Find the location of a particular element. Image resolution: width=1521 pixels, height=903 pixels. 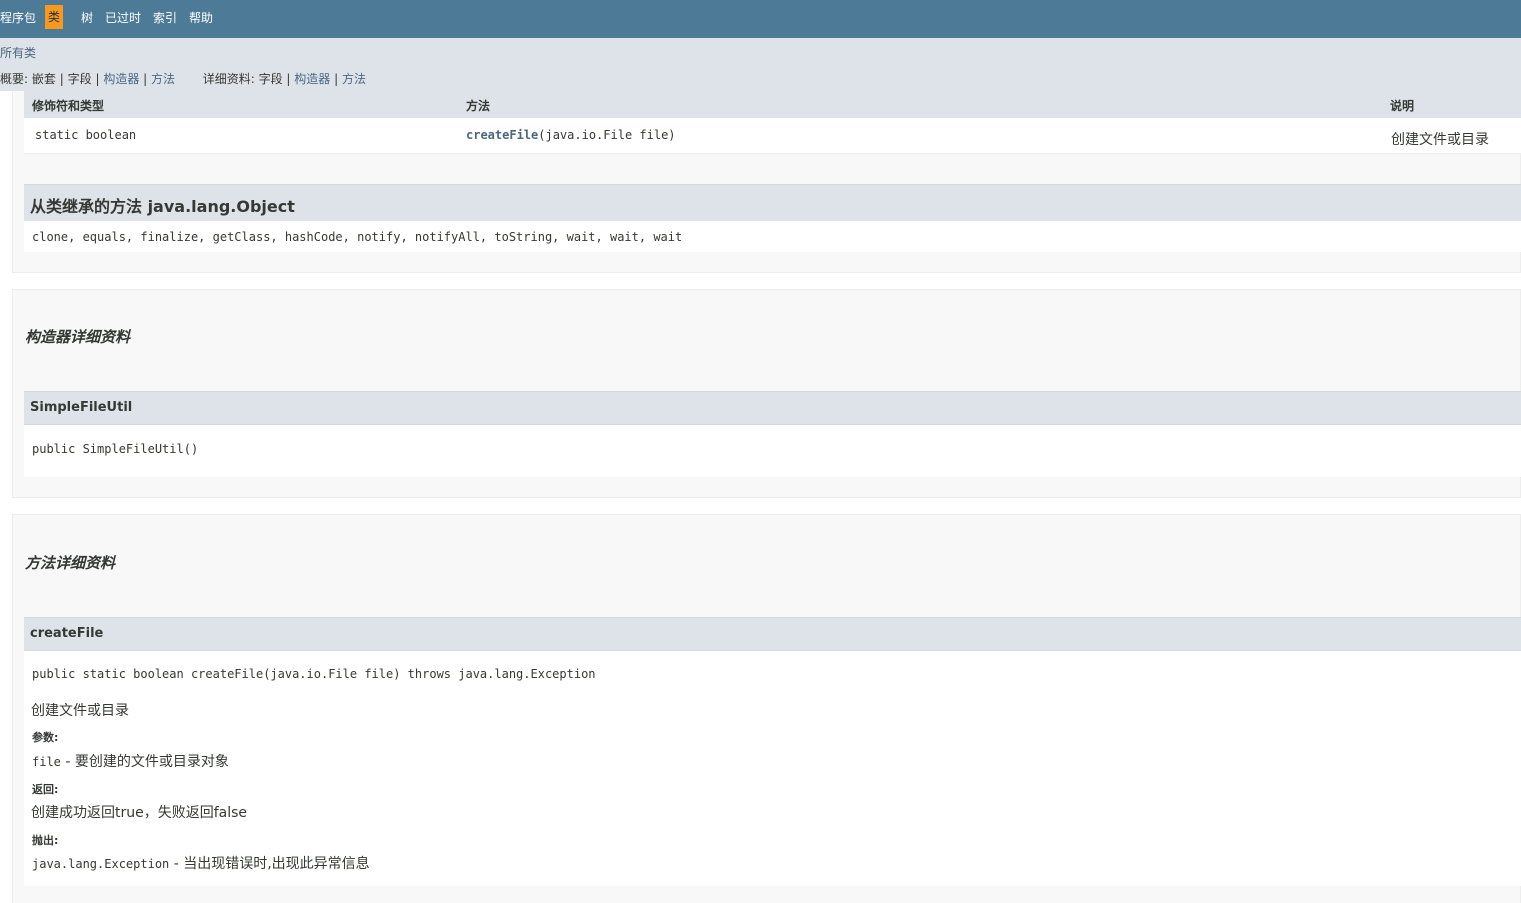

params-label: 参数: is located at coordinates (45, 737).